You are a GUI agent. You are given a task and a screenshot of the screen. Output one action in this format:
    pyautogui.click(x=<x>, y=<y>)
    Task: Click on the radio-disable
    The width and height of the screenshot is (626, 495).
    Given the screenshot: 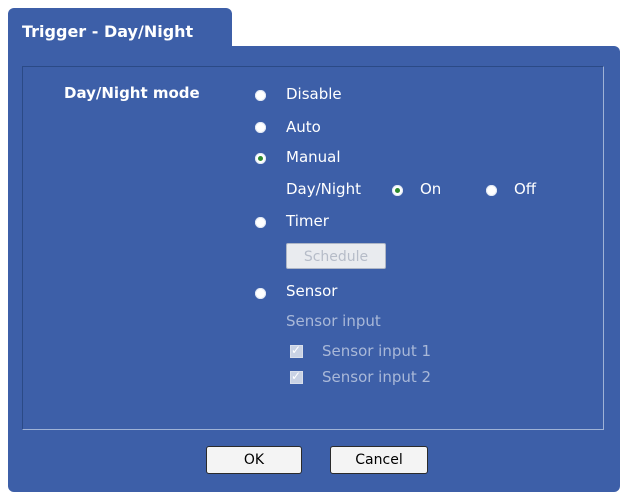 What is the action you would take?
    pyautogui.click(x=260, y=95)
    